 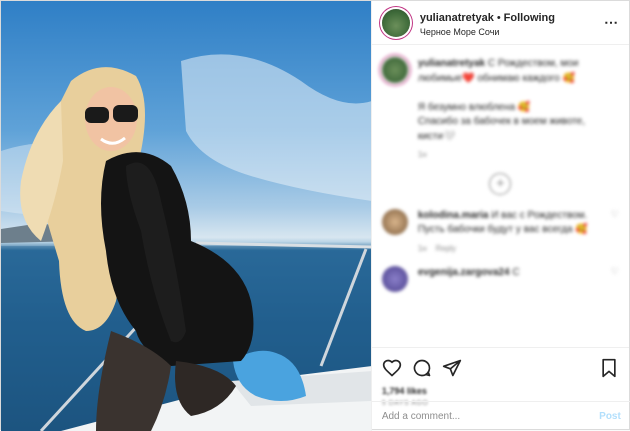 I want to click on share-icon, so click(x=452, y=368).